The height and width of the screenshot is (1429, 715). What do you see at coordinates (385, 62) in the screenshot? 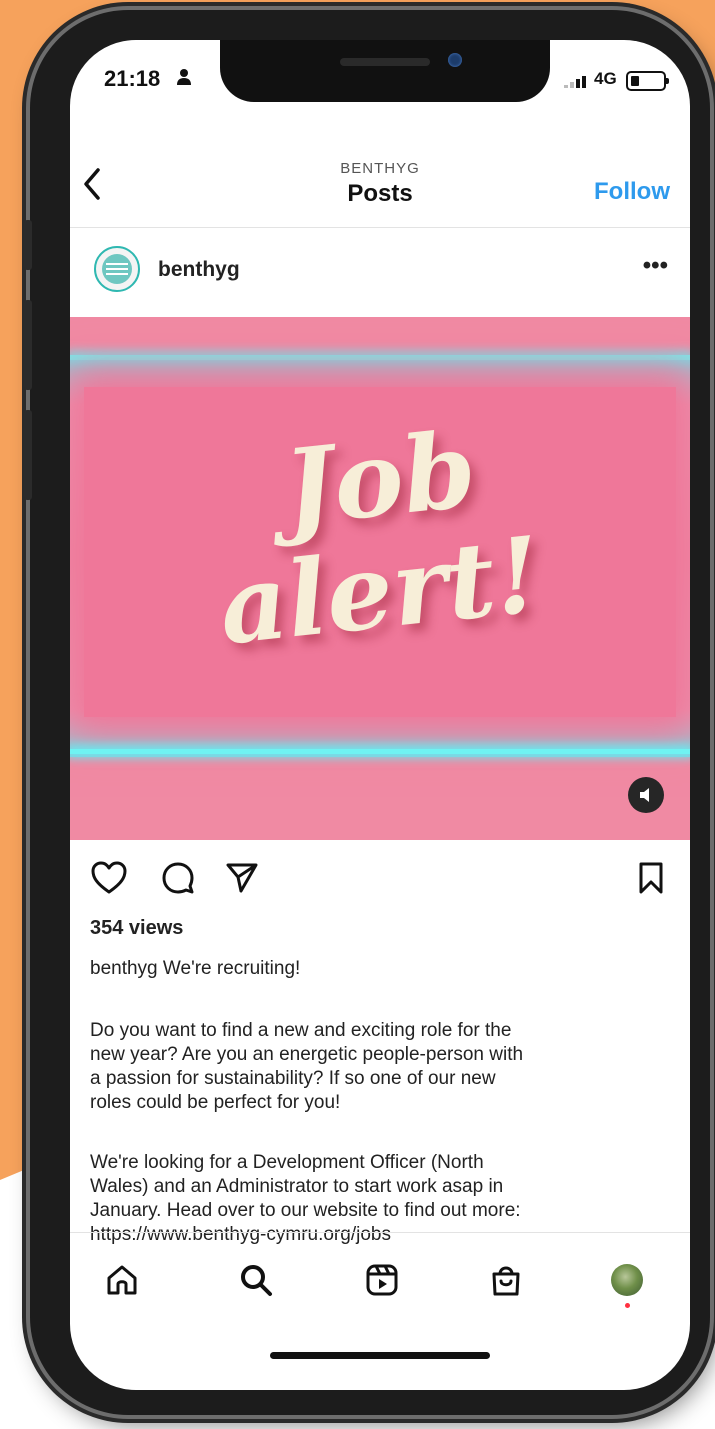
I see `earpiece` at bounding box center [385, 62].